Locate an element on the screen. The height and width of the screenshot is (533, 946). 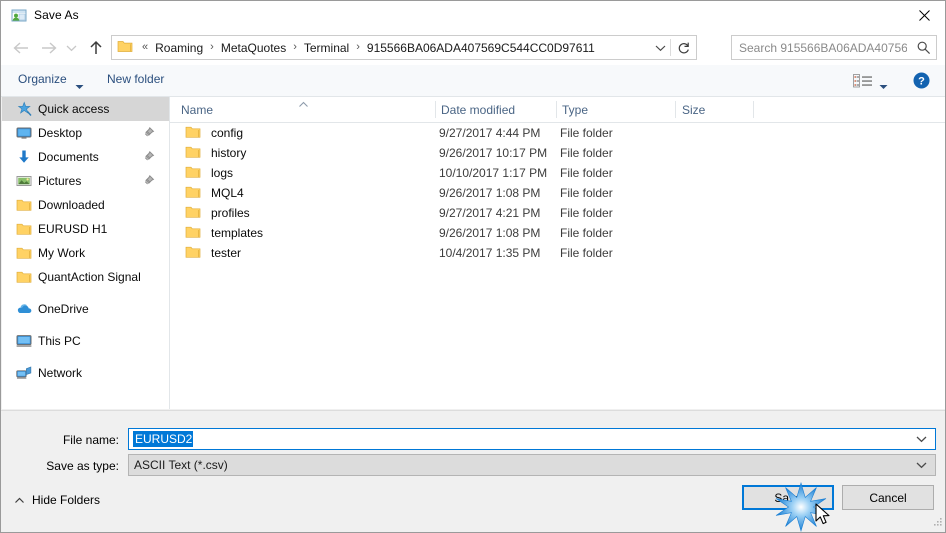
sidebar-item-network: Network is located at coordinates (85, 373).